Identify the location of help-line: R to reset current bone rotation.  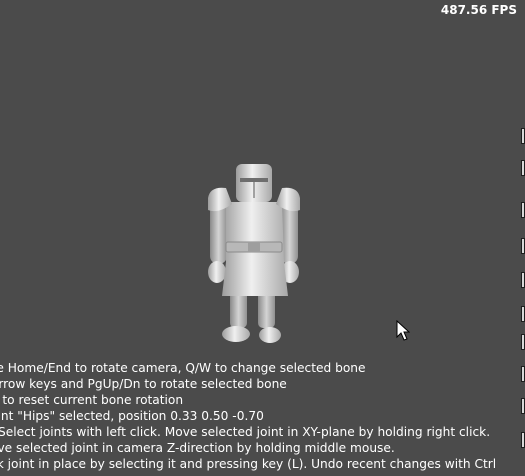
(92, 400).